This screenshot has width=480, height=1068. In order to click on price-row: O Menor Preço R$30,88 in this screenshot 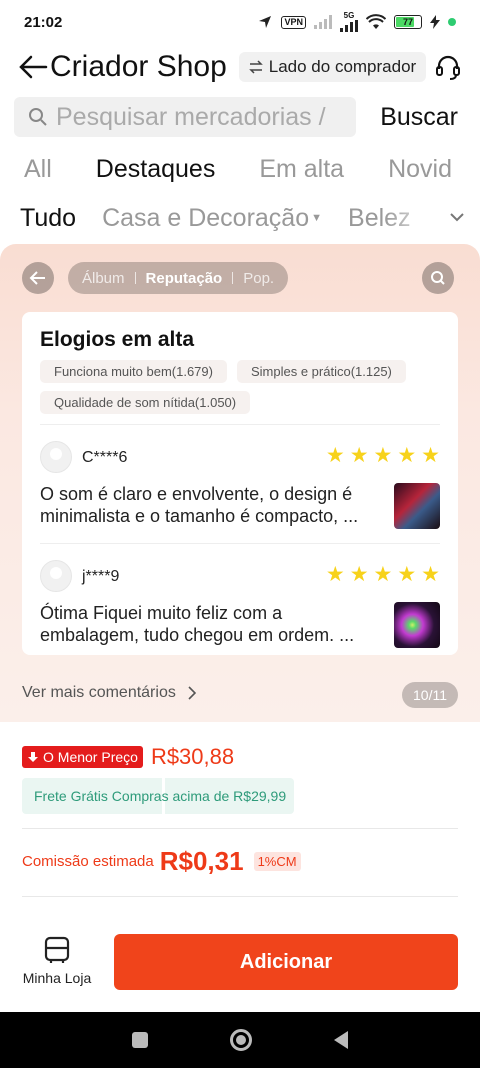, I will do `click(128, 757)`.